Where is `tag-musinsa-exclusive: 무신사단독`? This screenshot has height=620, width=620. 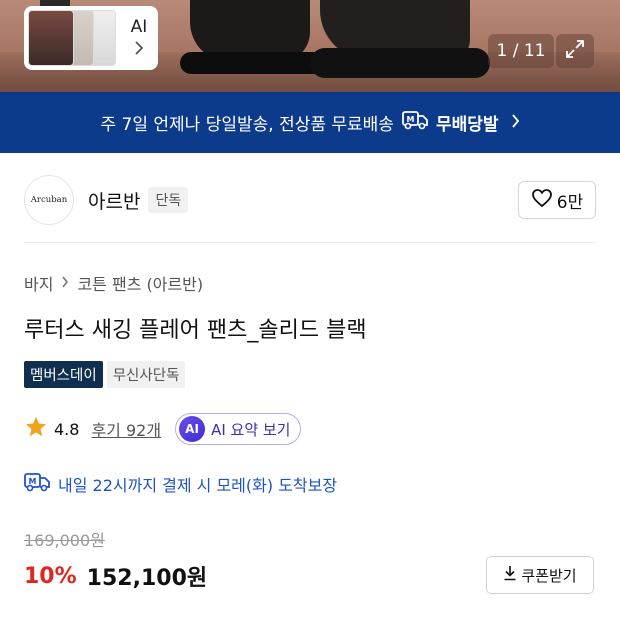
tag-musinsa-exclusive: 무신사단독 is located at coordinates (146, 374).